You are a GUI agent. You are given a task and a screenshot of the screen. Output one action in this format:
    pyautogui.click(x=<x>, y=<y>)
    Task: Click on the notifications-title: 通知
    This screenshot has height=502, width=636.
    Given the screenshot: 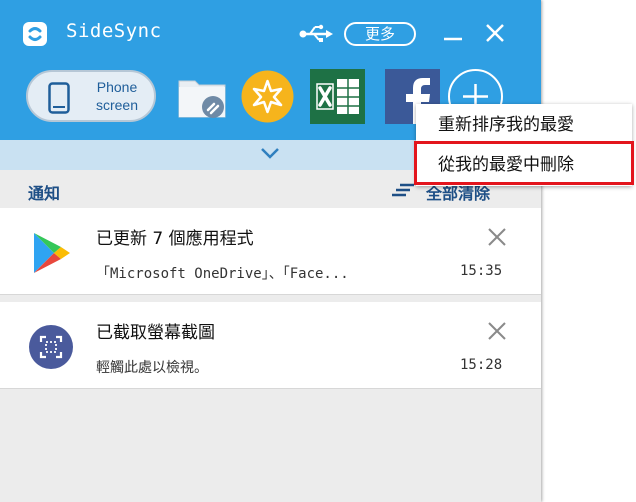 What is the action you would take?
    pyautogui.click(x=44, y=193)
    